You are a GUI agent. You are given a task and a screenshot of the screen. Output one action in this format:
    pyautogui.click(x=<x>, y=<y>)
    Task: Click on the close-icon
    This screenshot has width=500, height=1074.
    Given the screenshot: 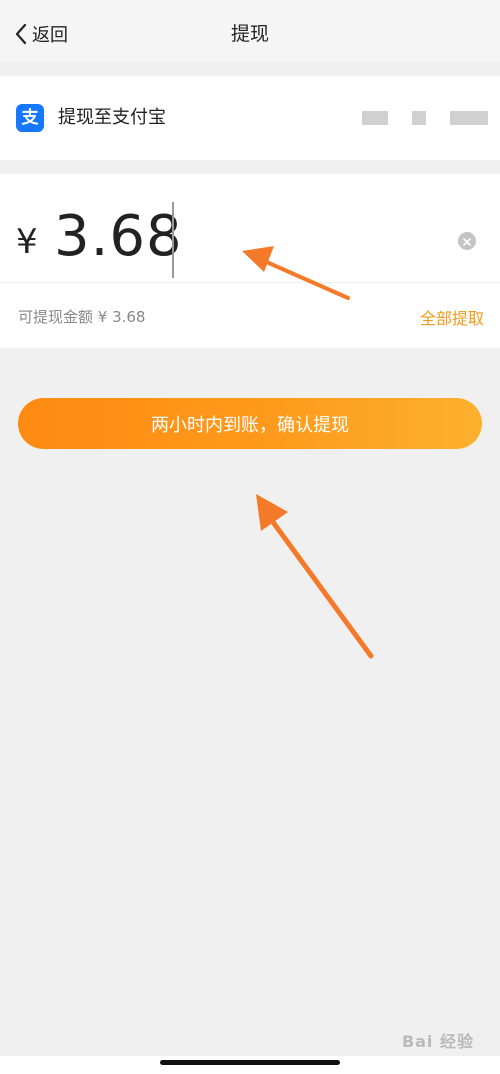 What is the action you would take?
    pyautogui.click(x=467, y=241)
    